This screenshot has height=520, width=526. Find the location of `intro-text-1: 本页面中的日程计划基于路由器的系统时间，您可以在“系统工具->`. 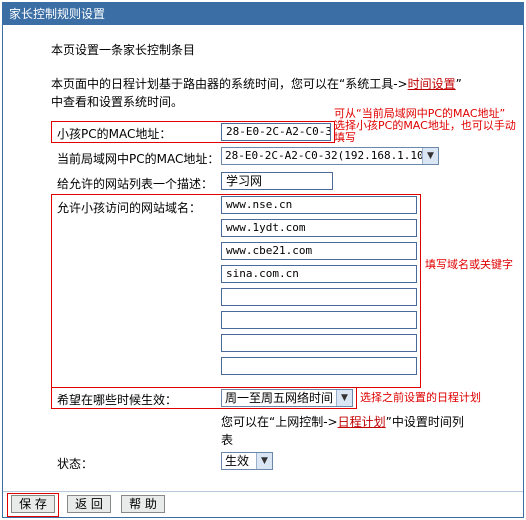

intro-text-1: 本页面中的日程计划基于路由器的系统时间，您可以在“系统工具-> is located at coordinates (229, 84).